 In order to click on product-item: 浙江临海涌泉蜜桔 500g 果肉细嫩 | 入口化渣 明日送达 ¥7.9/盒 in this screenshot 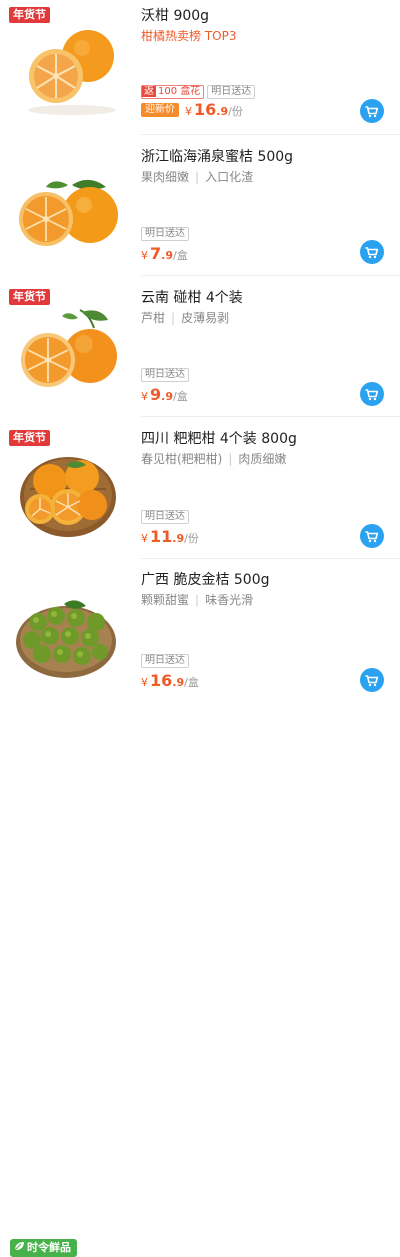, I will do `click(200, 211)`.